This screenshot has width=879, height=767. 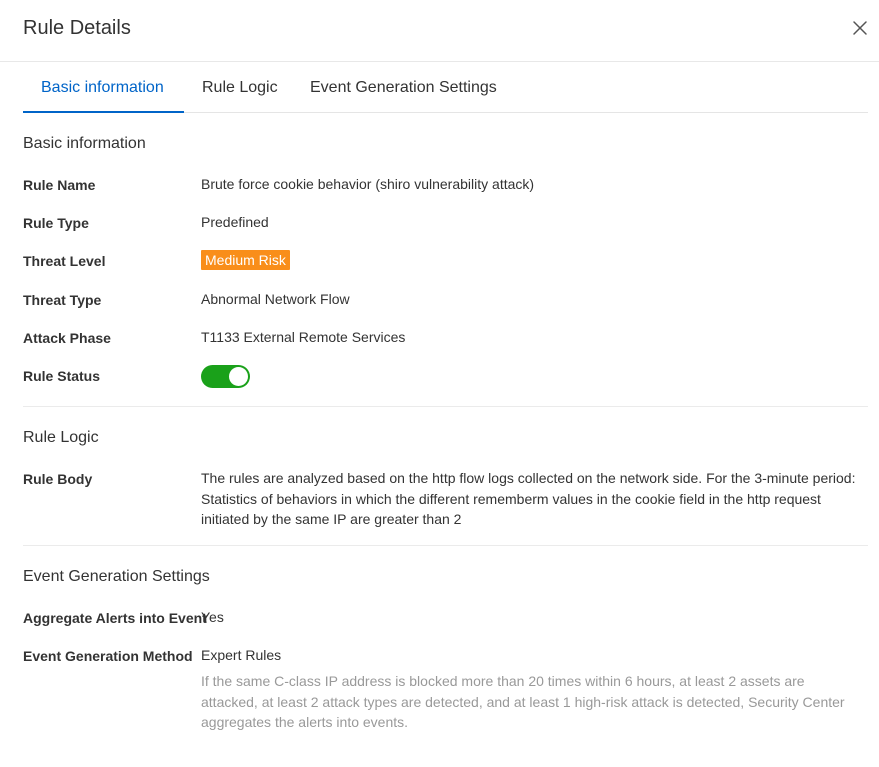 What do you see at coordinates (238, 376) in the screenshot?
I see `toggle-knob` at bounding box center [238, 376].